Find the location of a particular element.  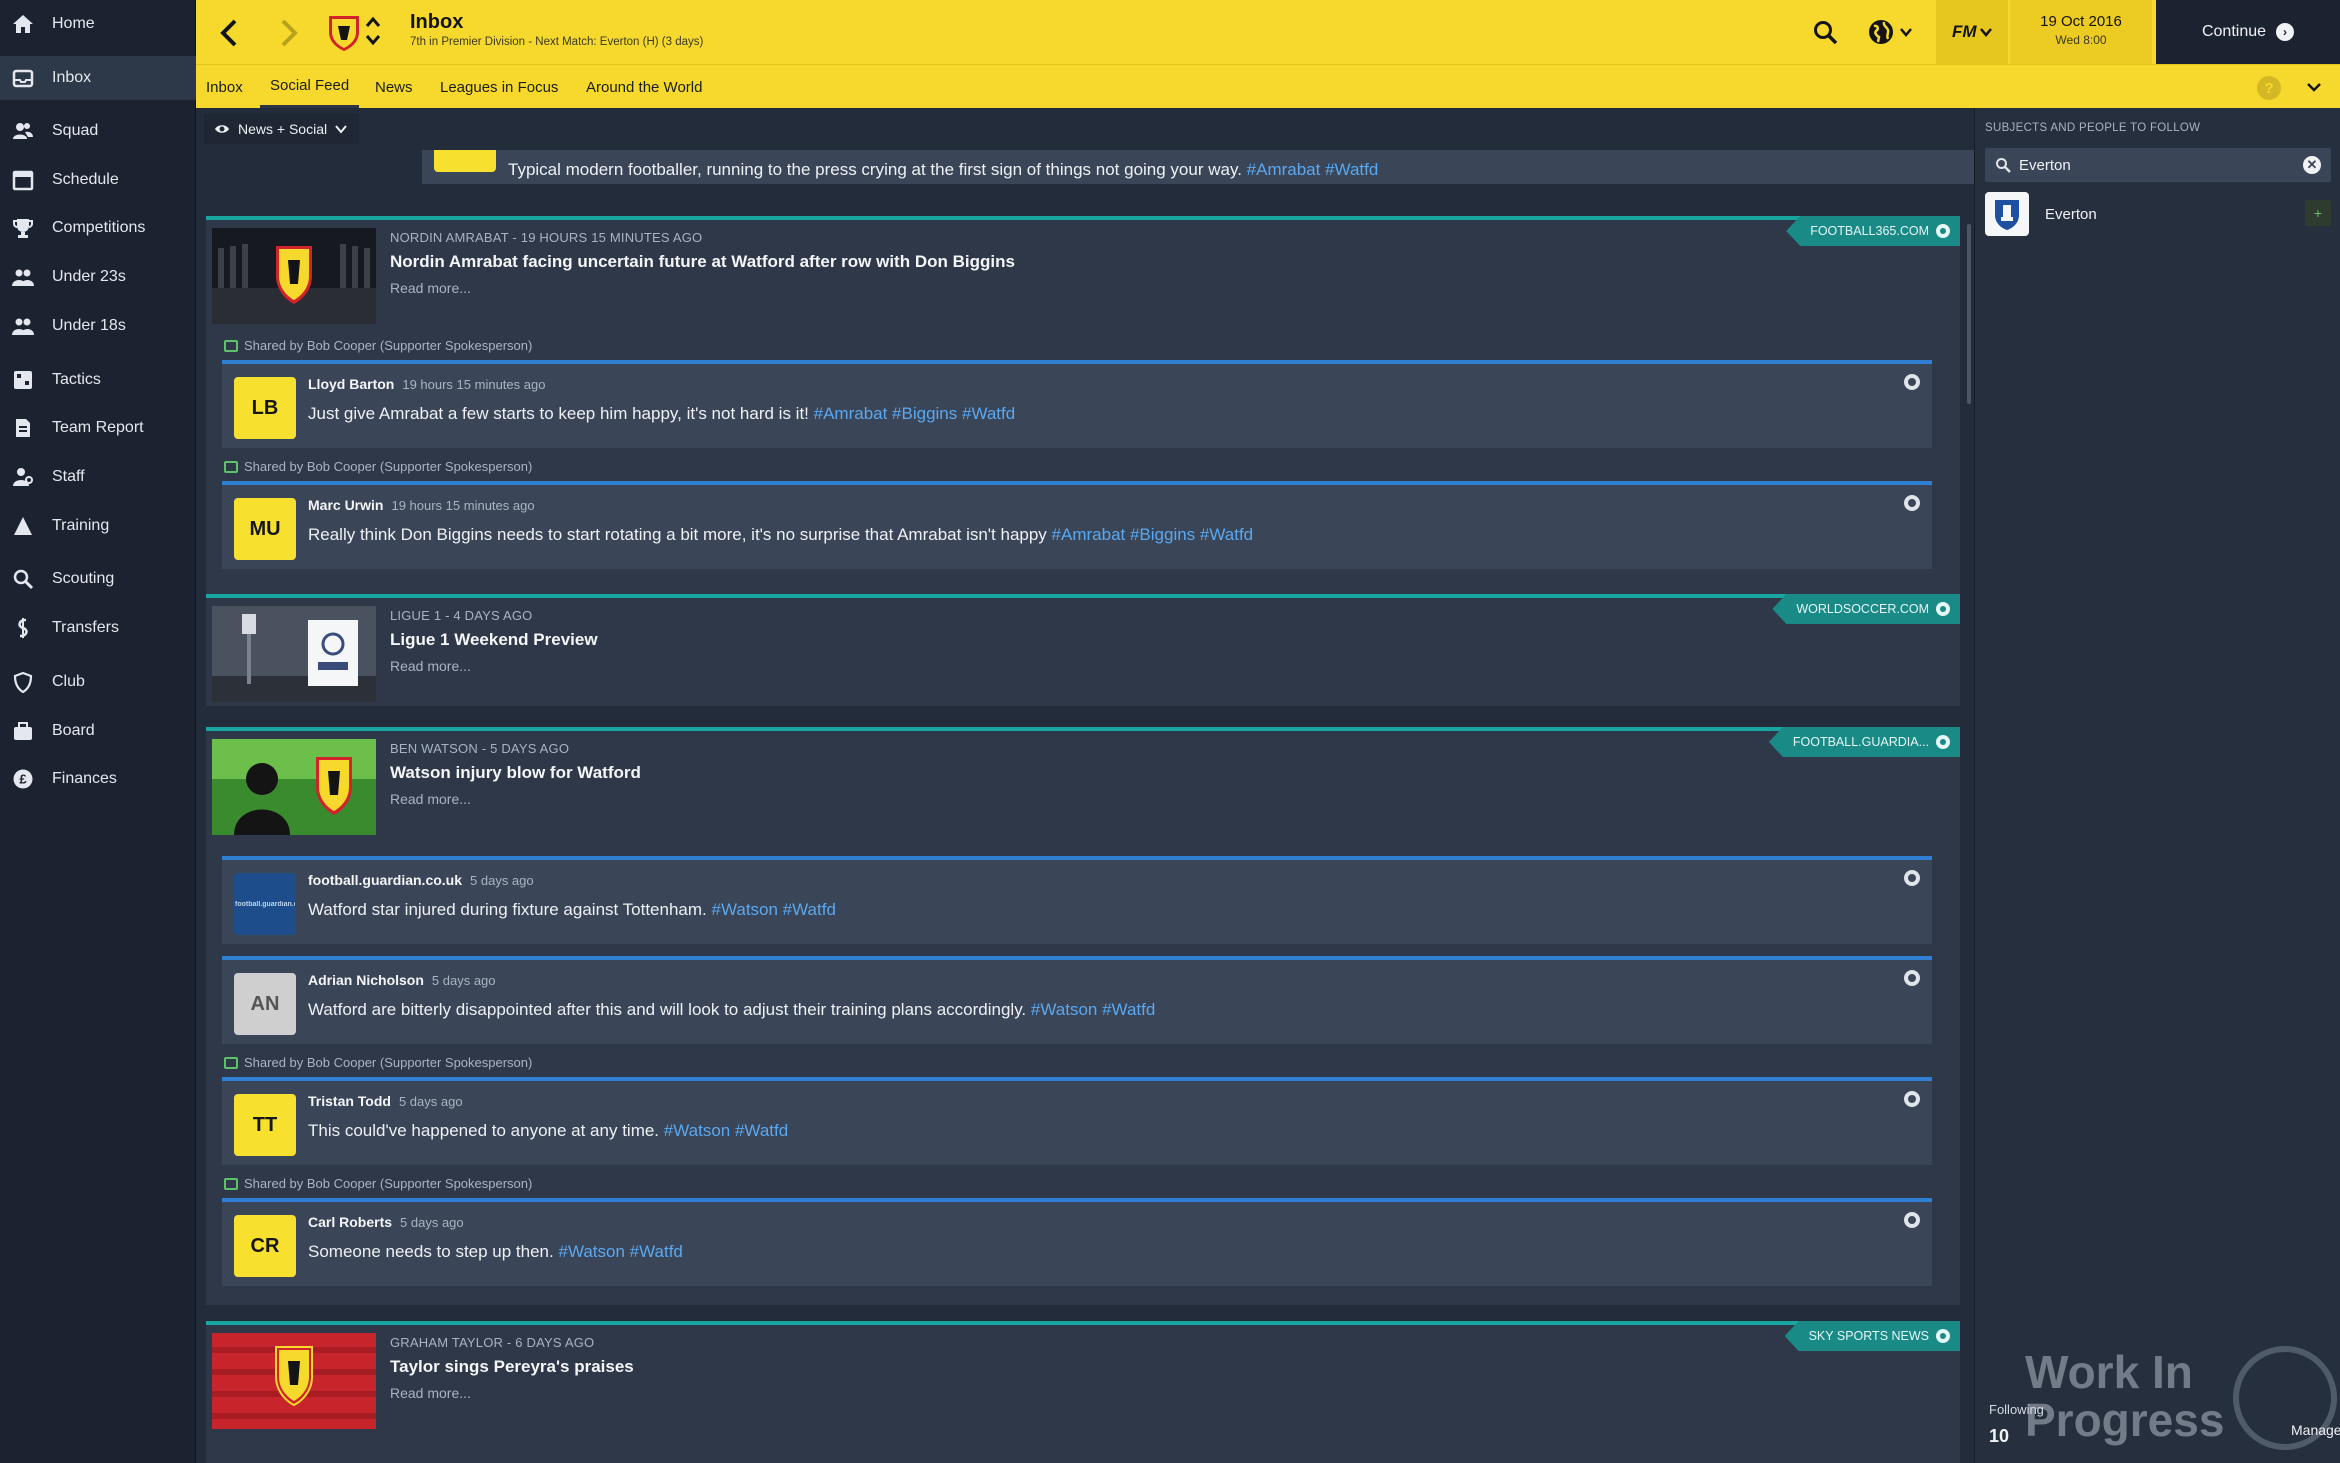

sidebar-item-home: Home is located at coordinates (98, 24).